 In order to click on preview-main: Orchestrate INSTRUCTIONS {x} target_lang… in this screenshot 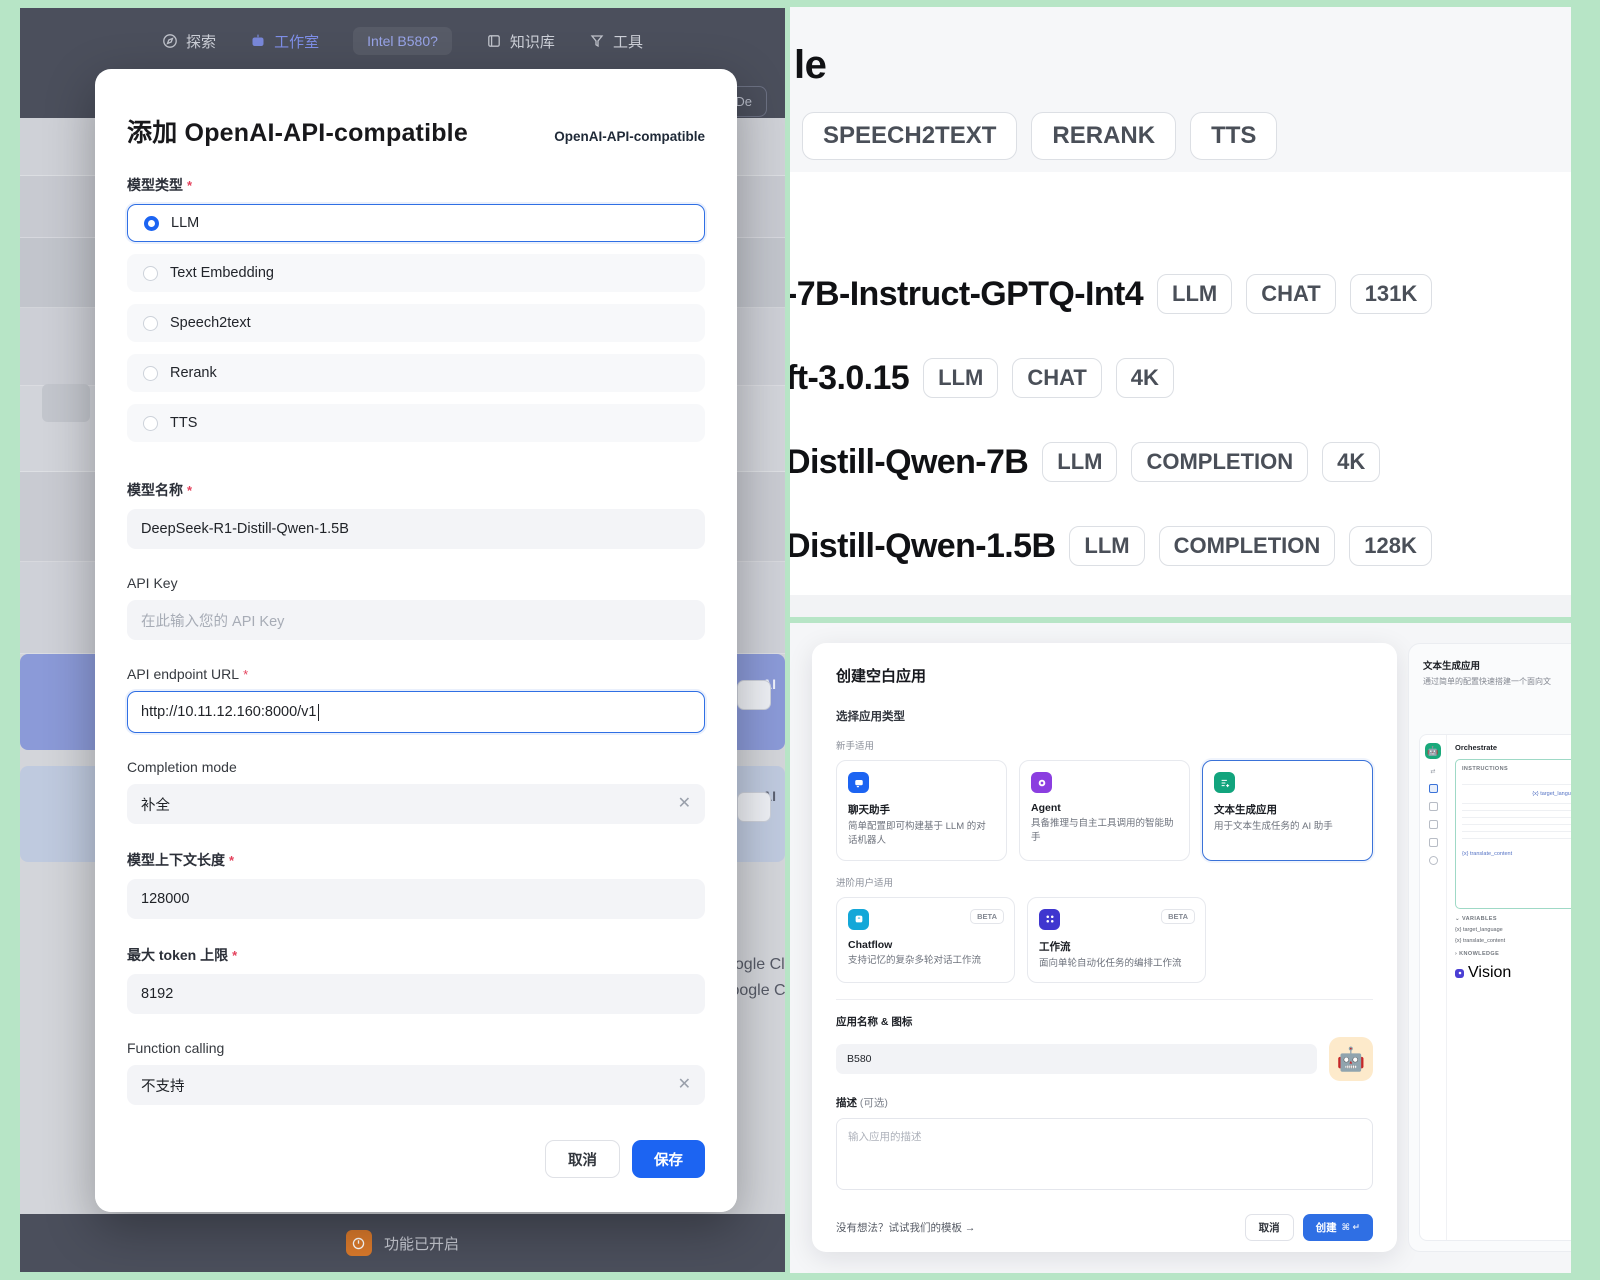, I will do `click(1509, 987)`.